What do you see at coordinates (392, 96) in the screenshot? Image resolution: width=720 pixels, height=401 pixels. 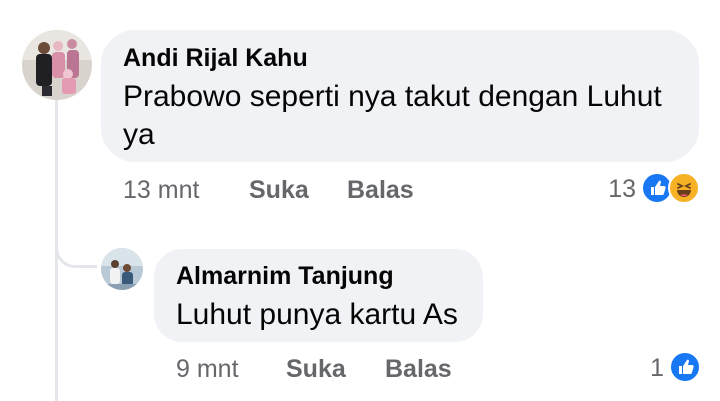 I see `comment-text-line-1: Prabowo seperti nya takut dengan Luhut` at bounding box center [392, 96].